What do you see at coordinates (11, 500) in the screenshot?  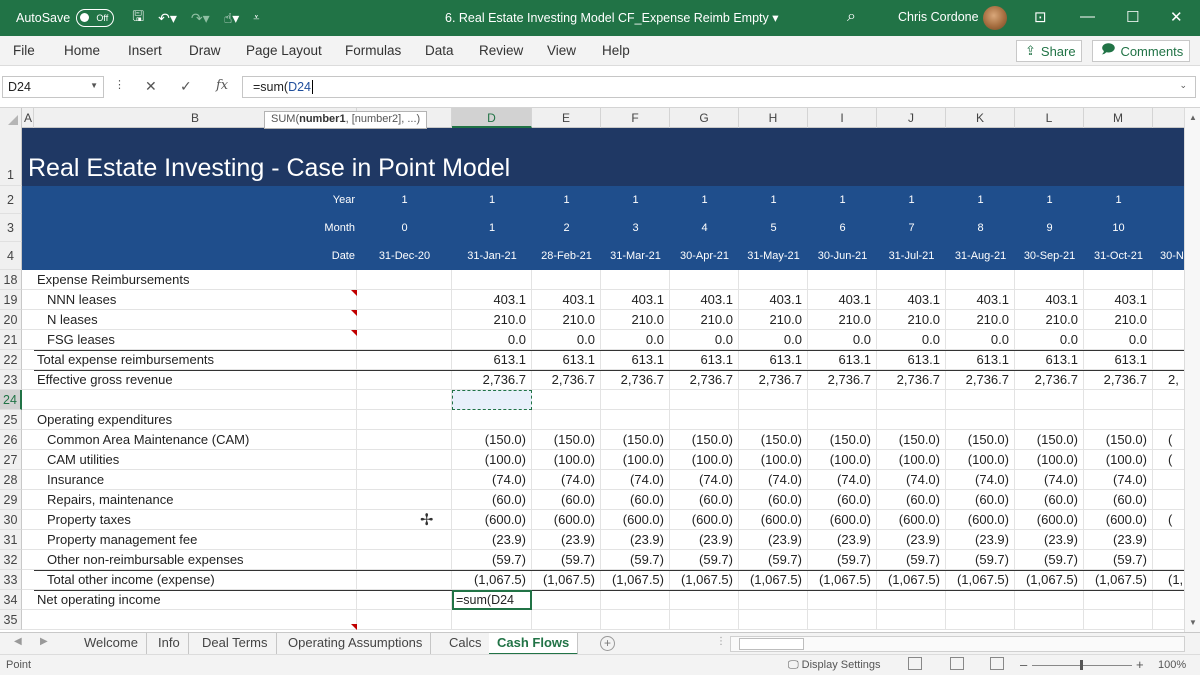 I see `row-header: 29` at bounding box center [11, 500].